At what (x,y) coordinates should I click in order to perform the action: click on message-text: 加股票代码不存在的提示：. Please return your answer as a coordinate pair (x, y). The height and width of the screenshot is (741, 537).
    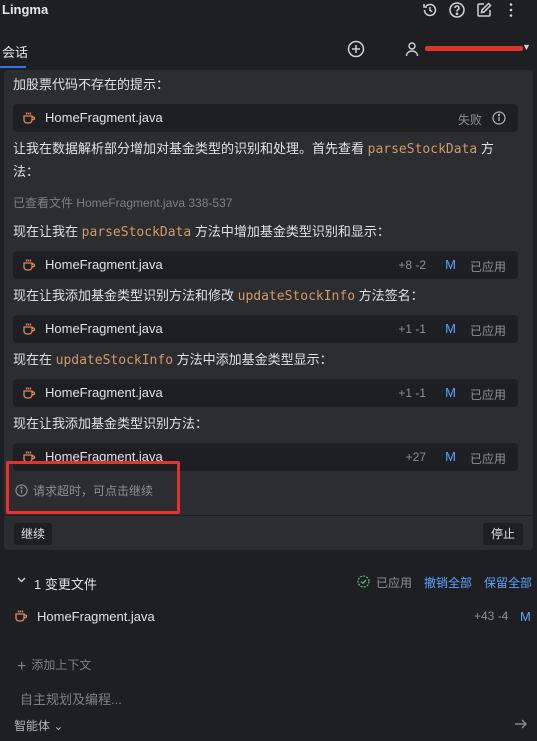
    Looking at the image, I should click on (91, 84).